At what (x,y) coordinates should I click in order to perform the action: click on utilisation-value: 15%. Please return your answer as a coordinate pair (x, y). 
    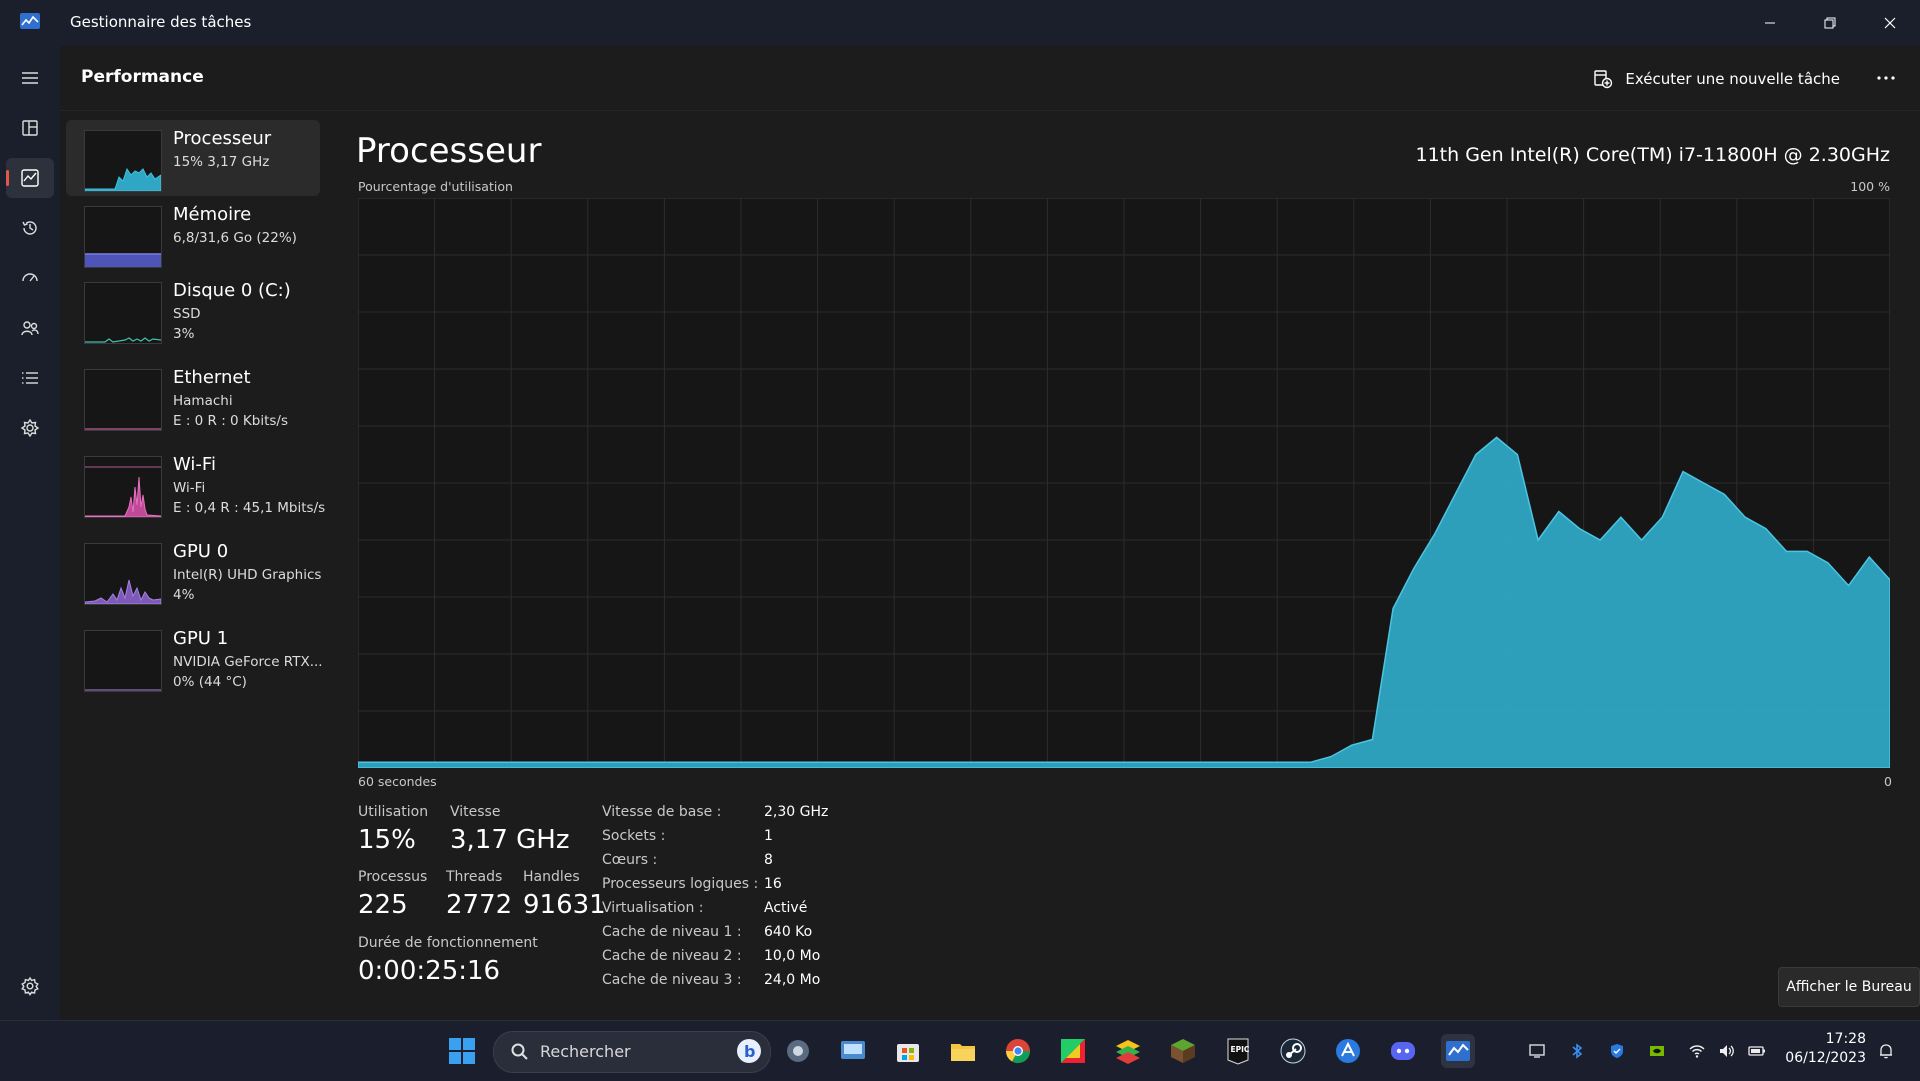
    Looking at the image, I should click on (387, 840).